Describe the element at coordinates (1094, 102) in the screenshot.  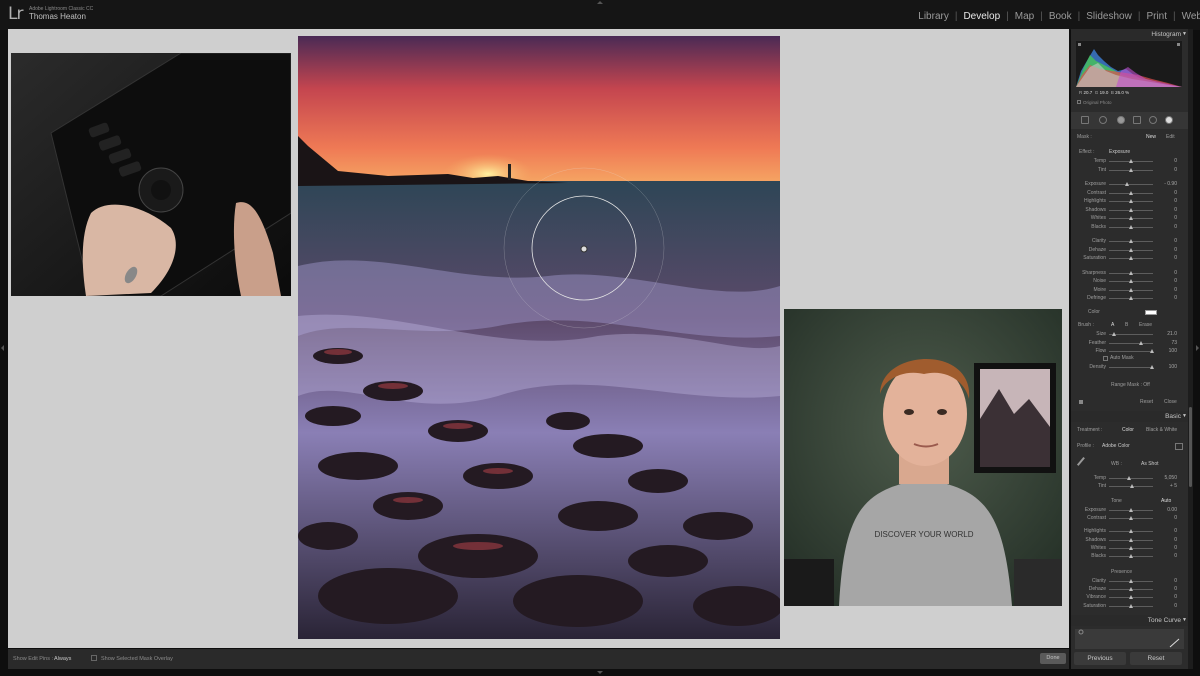
I see `original-photo-toggle: Original Photo` at that location.